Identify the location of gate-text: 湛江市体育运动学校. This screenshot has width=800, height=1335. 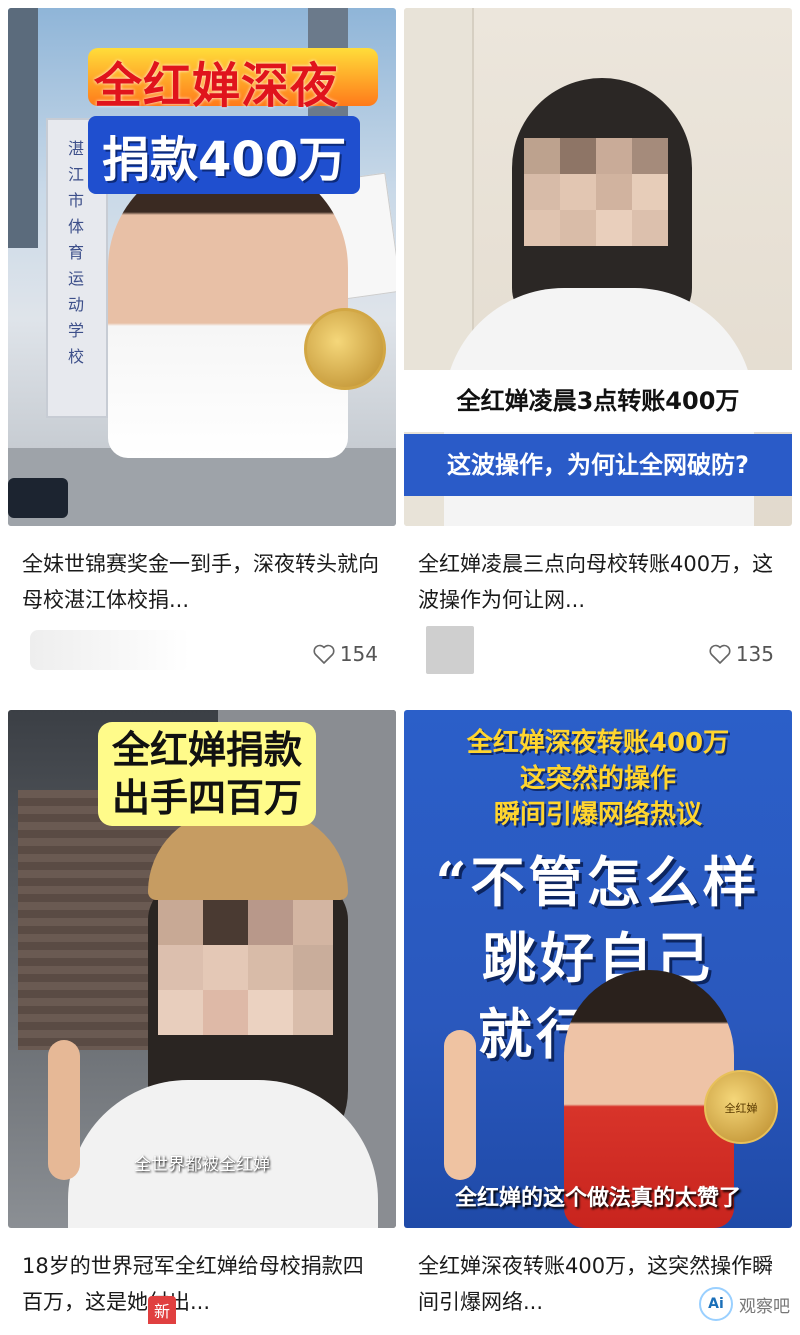
(76, 252).